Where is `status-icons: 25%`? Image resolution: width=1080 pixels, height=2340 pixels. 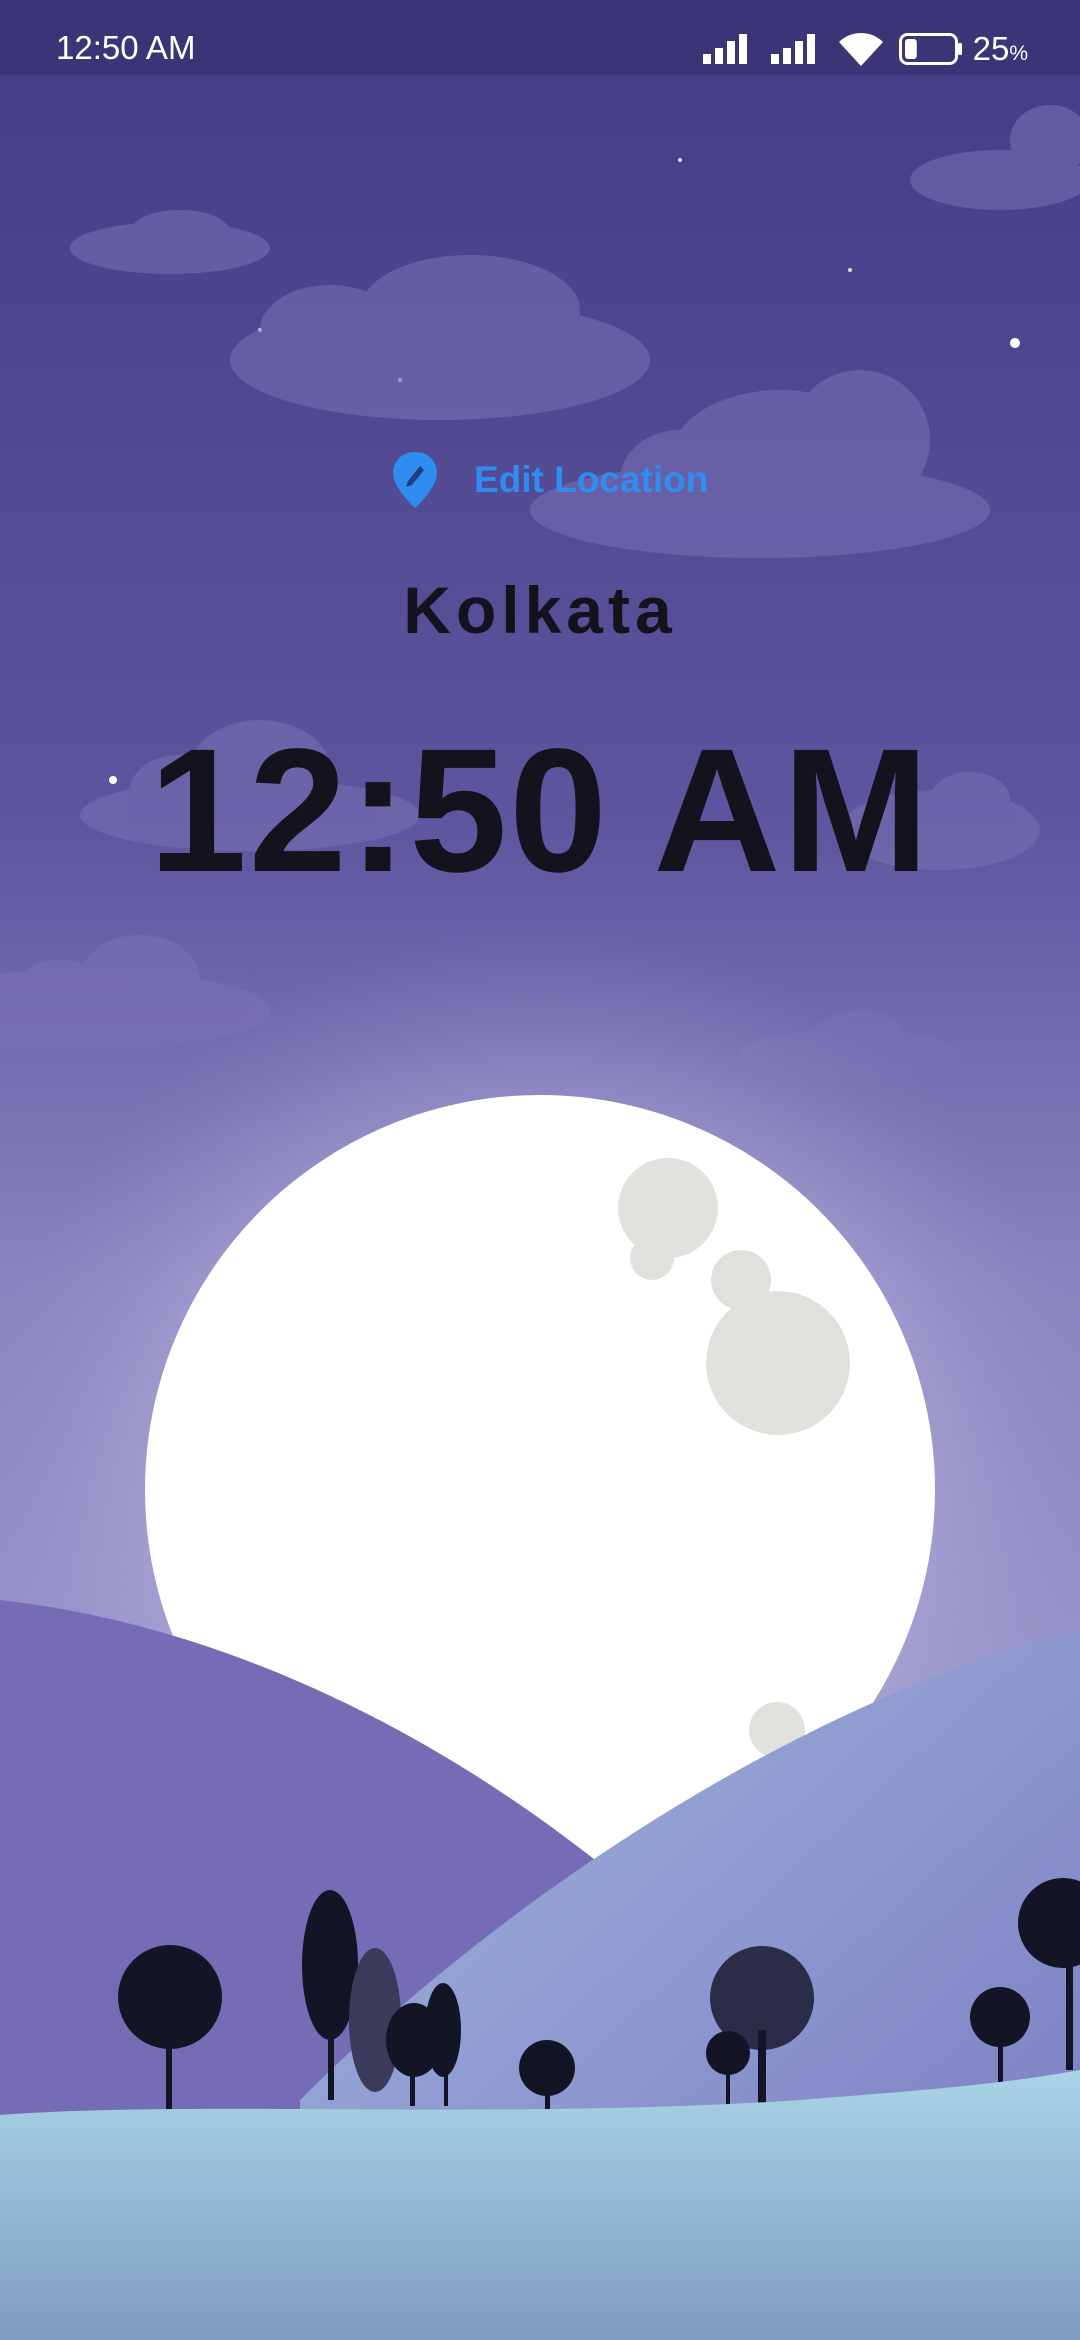 status-icons: 25% is located at coordinates (865, 49).